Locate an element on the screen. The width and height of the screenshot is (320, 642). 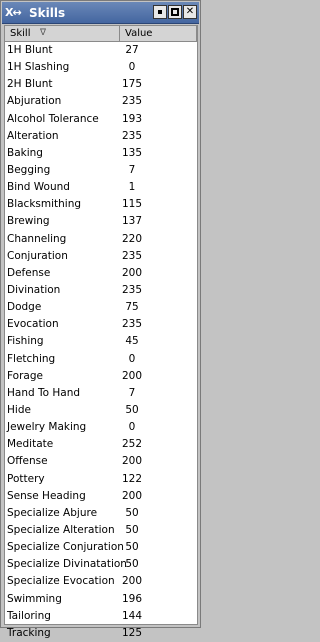
table-row: Forage 200 is located at coordinates (101, 376).